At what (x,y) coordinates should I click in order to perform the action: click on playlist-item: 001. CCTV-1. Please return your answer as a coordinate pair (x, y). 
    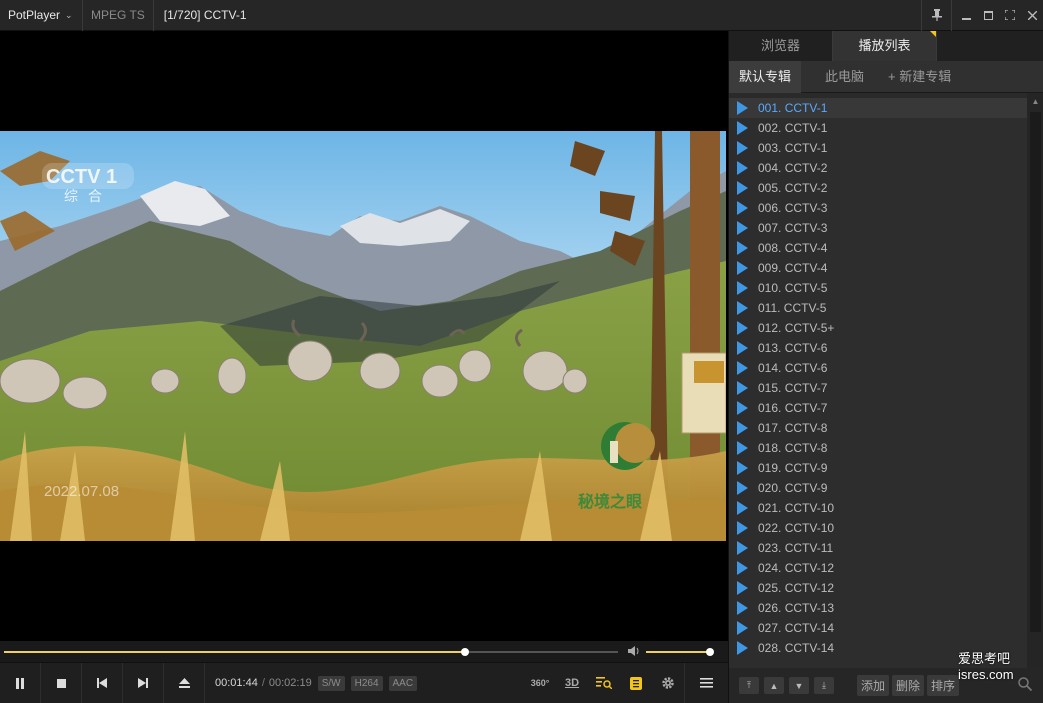
    Looking at the image, I should click on (878, 108).